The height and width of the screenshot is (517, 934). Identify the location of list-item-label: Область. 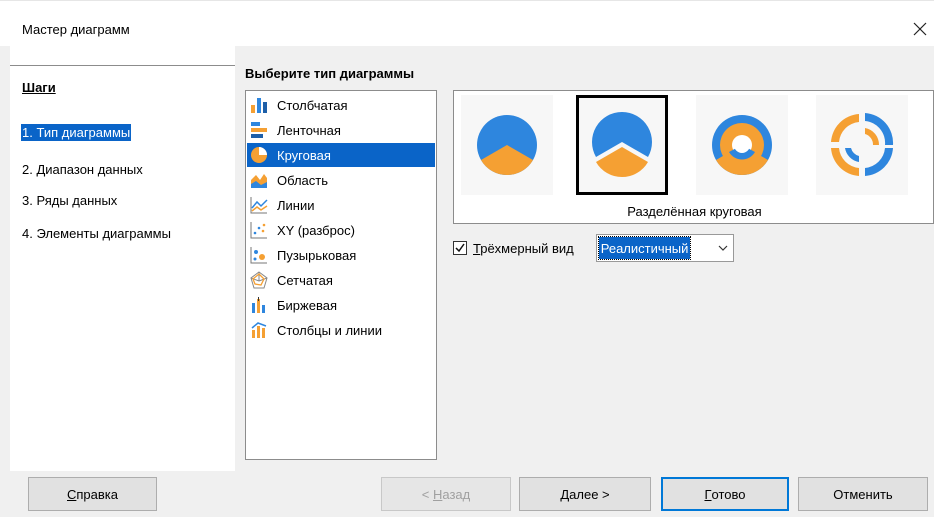
(303, 180).